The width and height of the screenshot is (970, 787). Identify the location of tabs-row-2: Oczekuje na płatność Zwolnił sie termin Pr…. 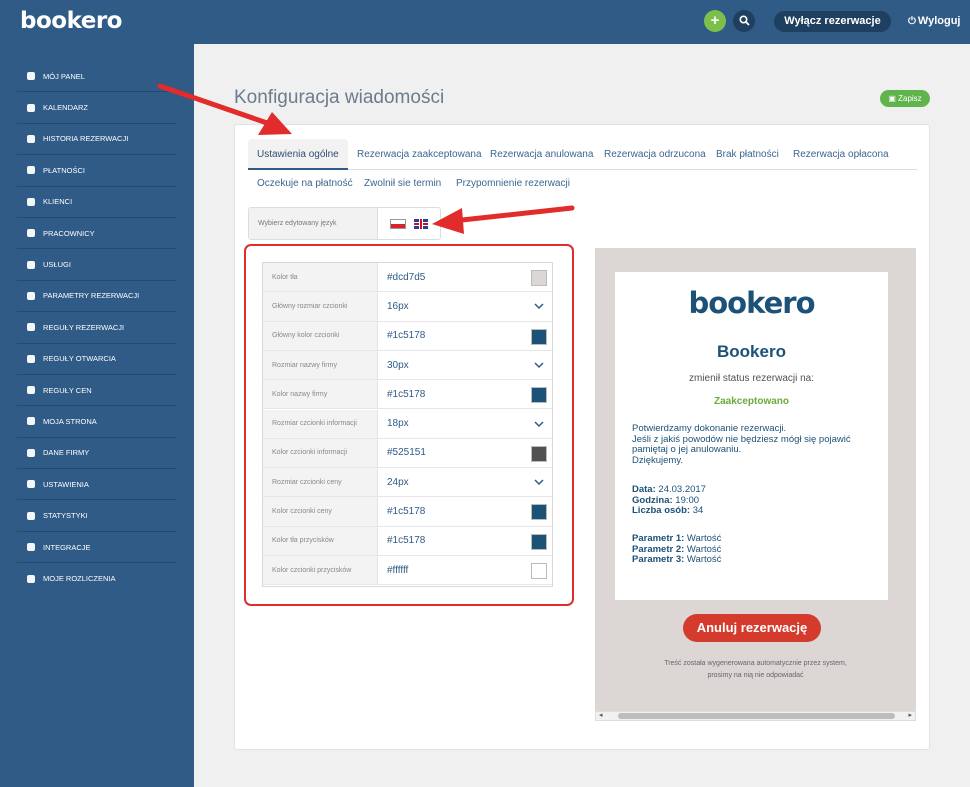
(448, 184).